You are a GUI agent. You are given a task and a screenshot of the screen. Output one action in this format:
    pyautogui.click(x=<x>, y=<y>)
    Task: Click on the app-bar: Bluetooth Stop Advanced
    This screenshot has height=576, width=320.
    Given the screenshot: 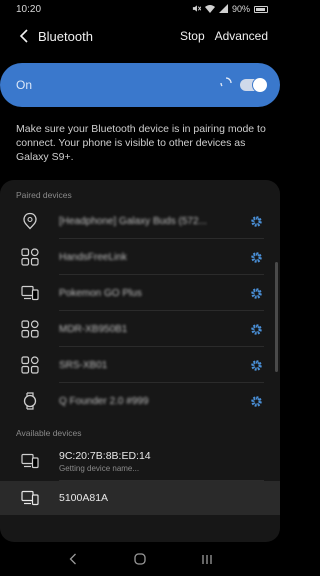 What is the action you would take?
    pyautogui.click(x=140, y=36)
    